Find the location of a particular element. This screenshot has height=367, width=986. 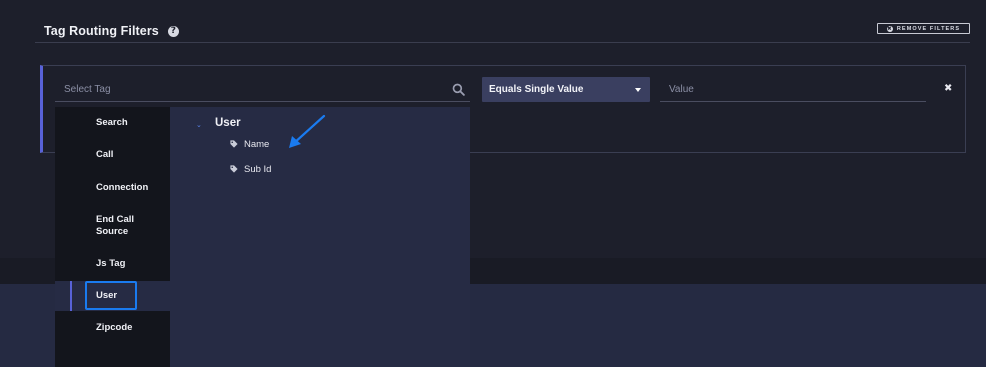

category-end-call-source-label: End Call Source is located at coordinates (115, 225).